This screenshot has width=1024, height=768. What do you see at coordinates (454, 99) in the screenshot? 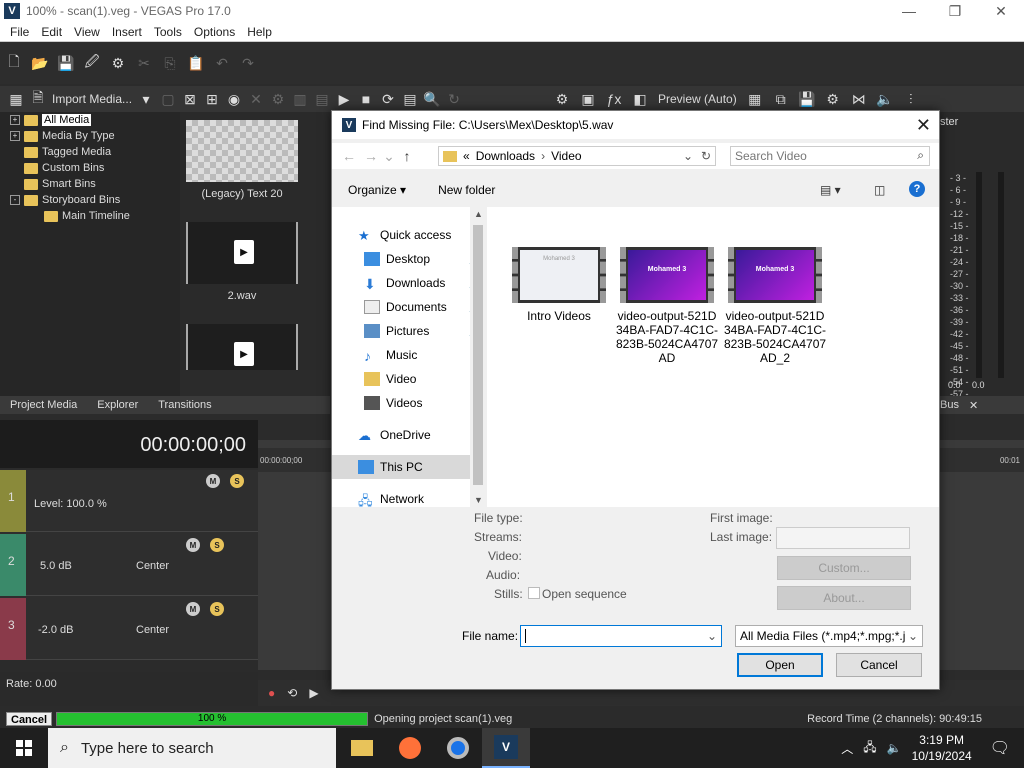
I see `refresh-icon: ↻` at bounding box center [454, 99].